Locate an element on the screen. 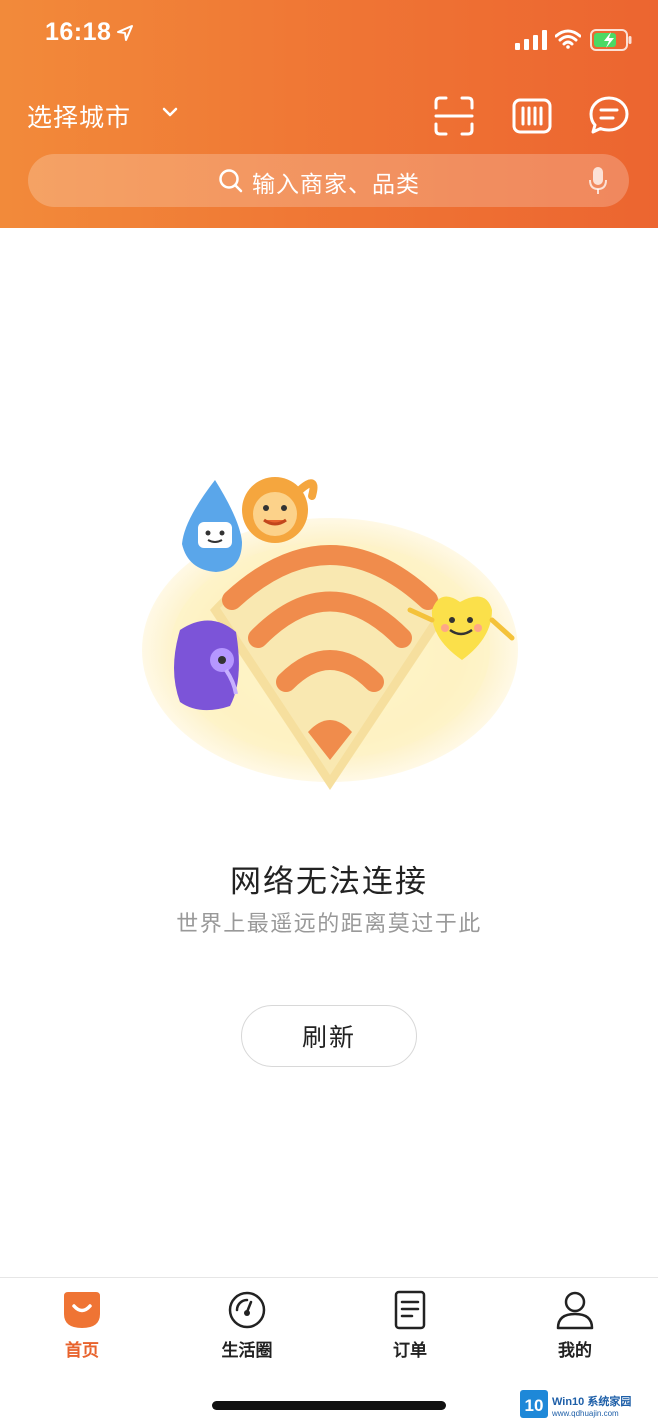 The image size is (658, 1424). microphone-icon is located at coordinates (598, 181).